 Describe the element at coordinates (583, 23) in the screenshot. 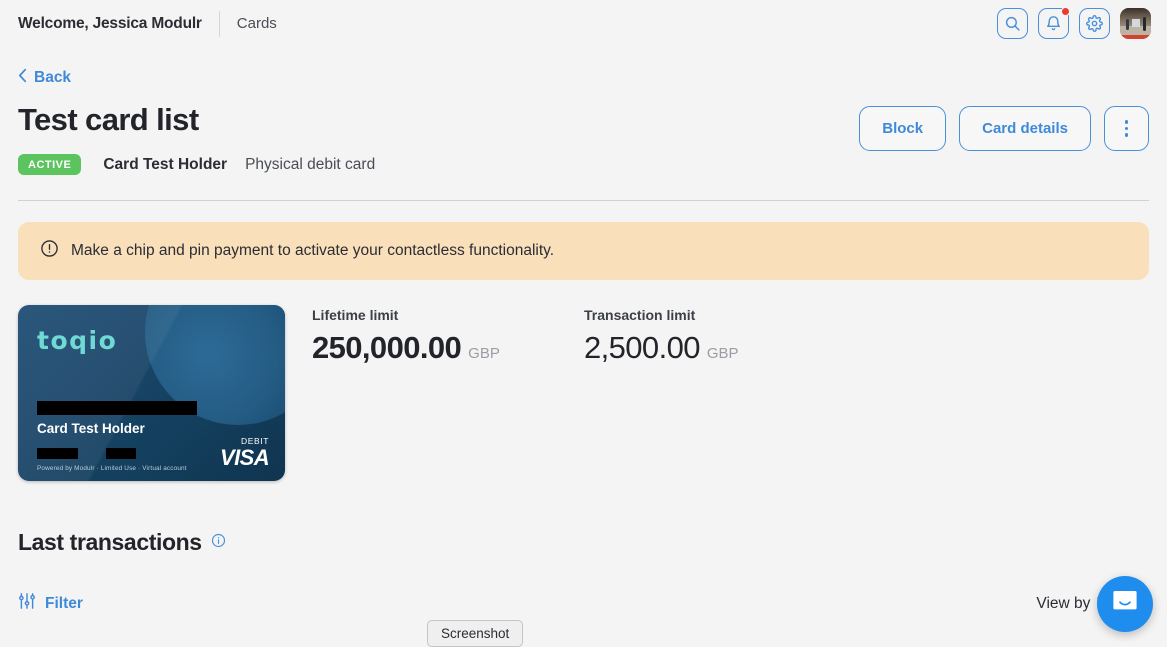

I see `top-bar: Welcome, Jessica Modulr Cards` at that location.